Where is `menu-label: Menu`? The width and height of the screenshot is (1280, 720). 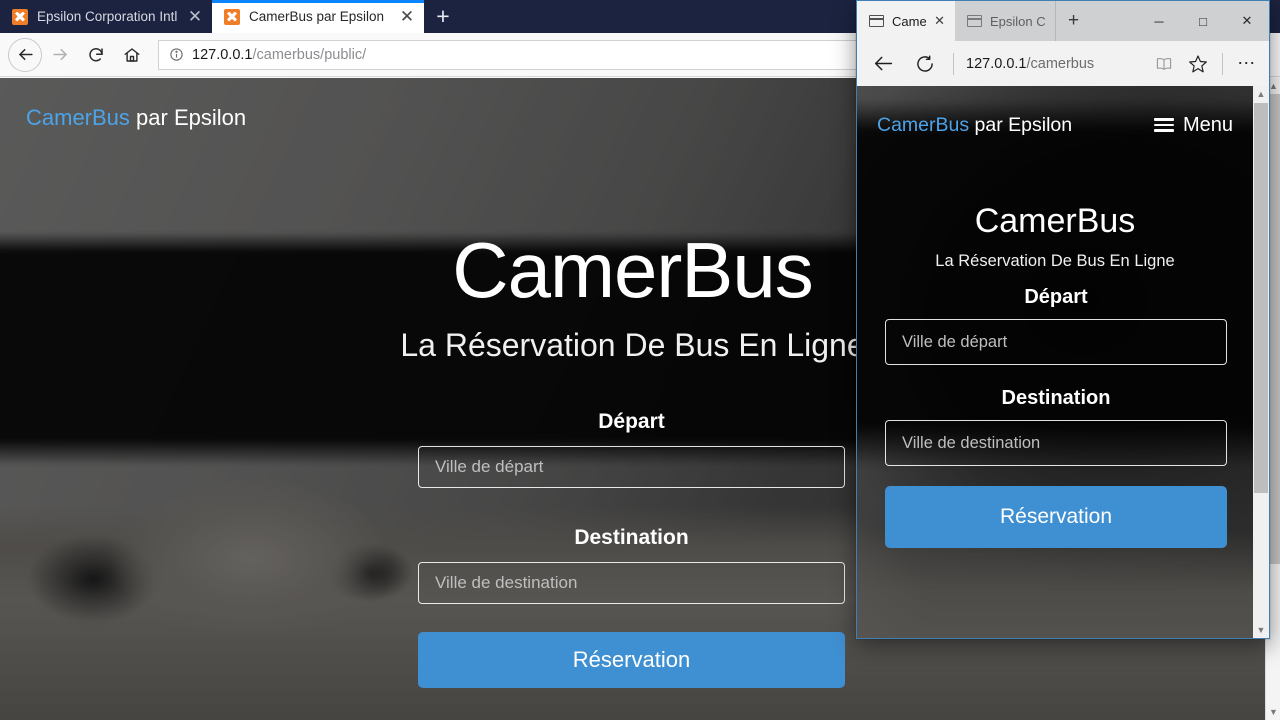 menu-label: Menu is located at coordinates (1207, 124).